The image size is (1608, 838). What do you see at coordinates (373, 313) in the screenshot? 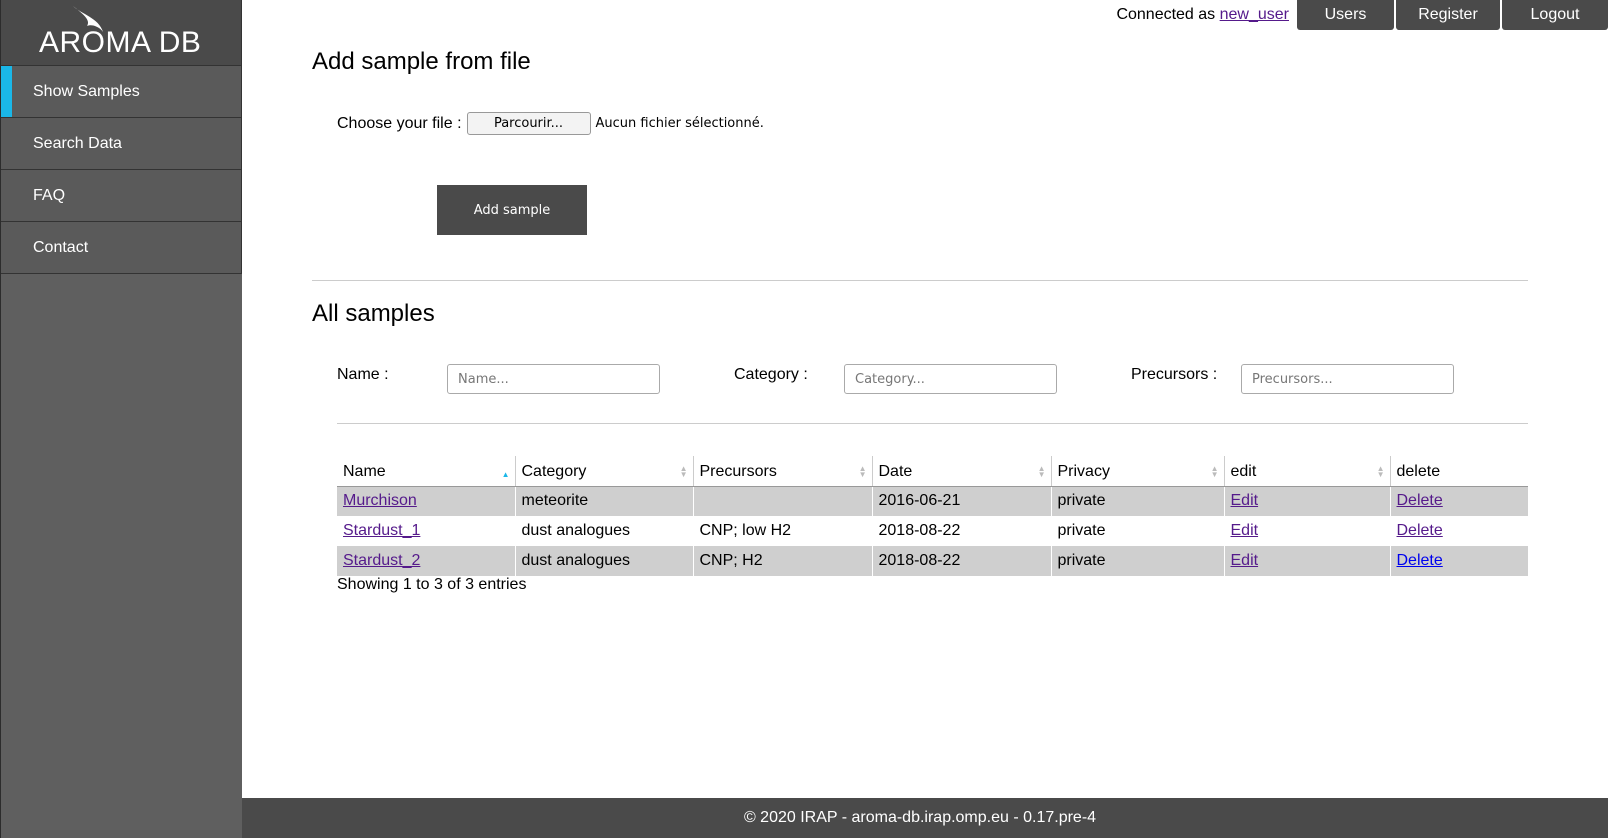
I see `all-samples-title: All samples` at bounding box center [373, 313].